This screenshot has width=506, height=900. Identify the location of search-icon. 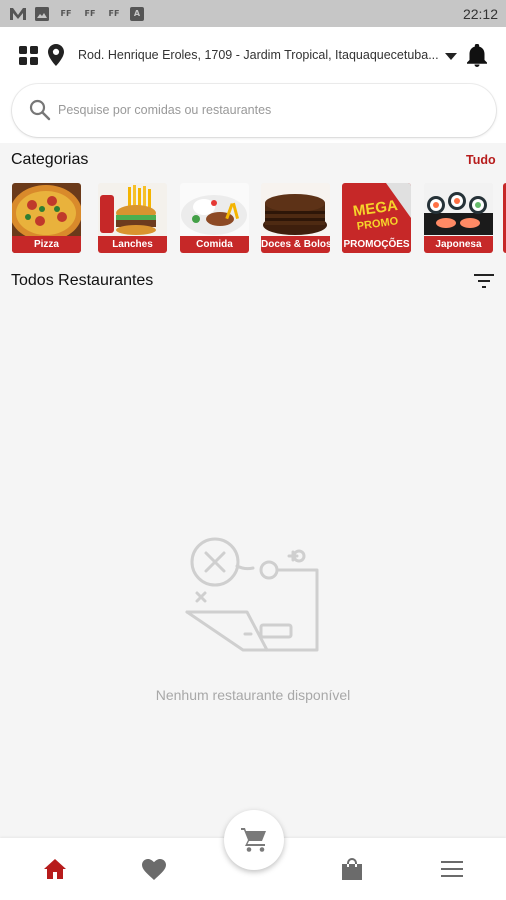
(40, 110).